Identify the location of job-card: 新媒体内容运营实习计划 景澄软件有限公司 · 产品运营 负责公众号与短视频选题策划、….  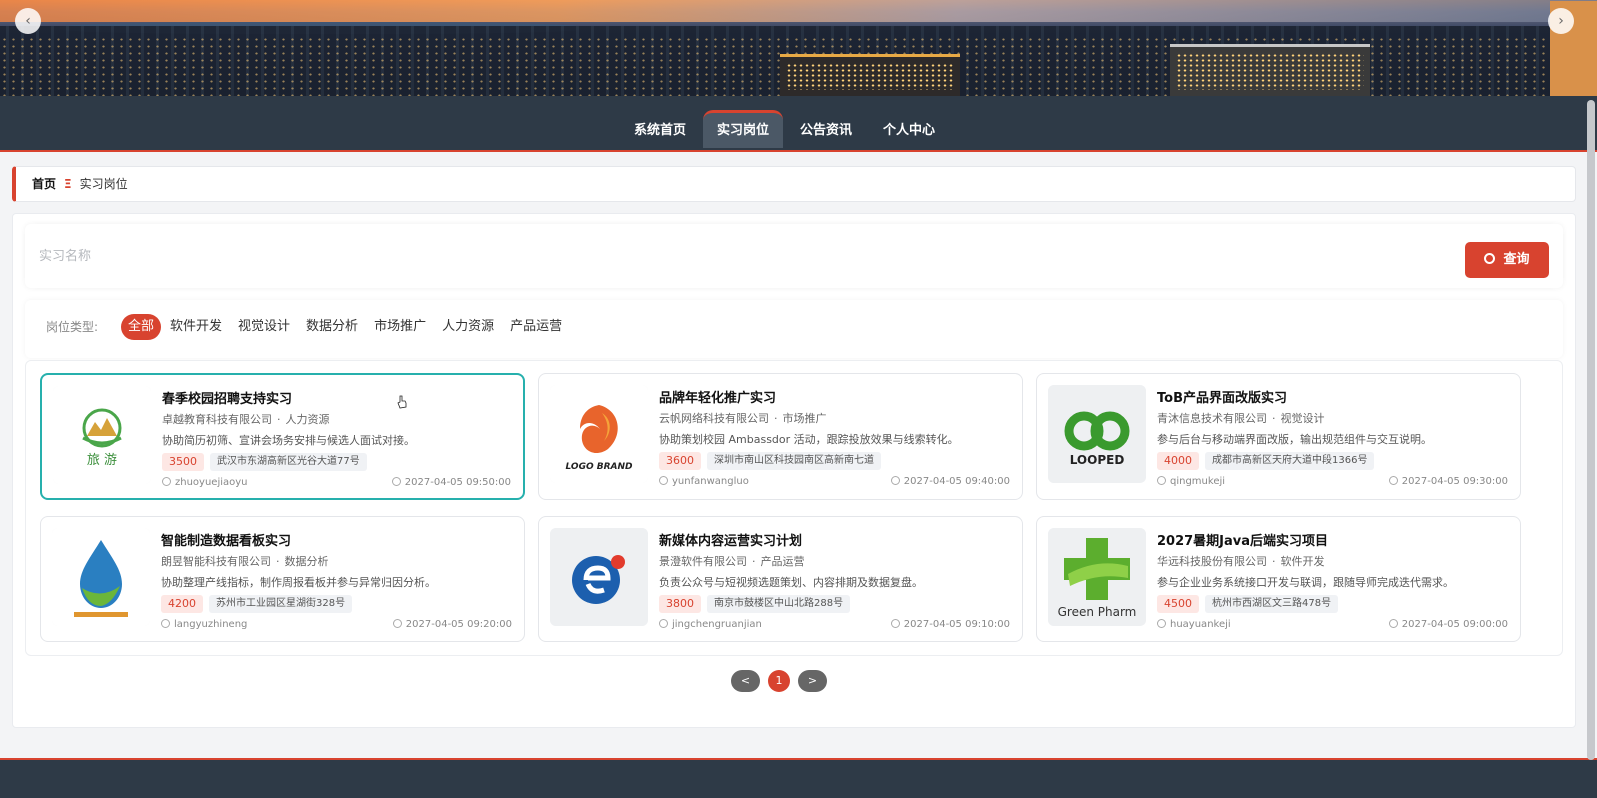
(780, 579).